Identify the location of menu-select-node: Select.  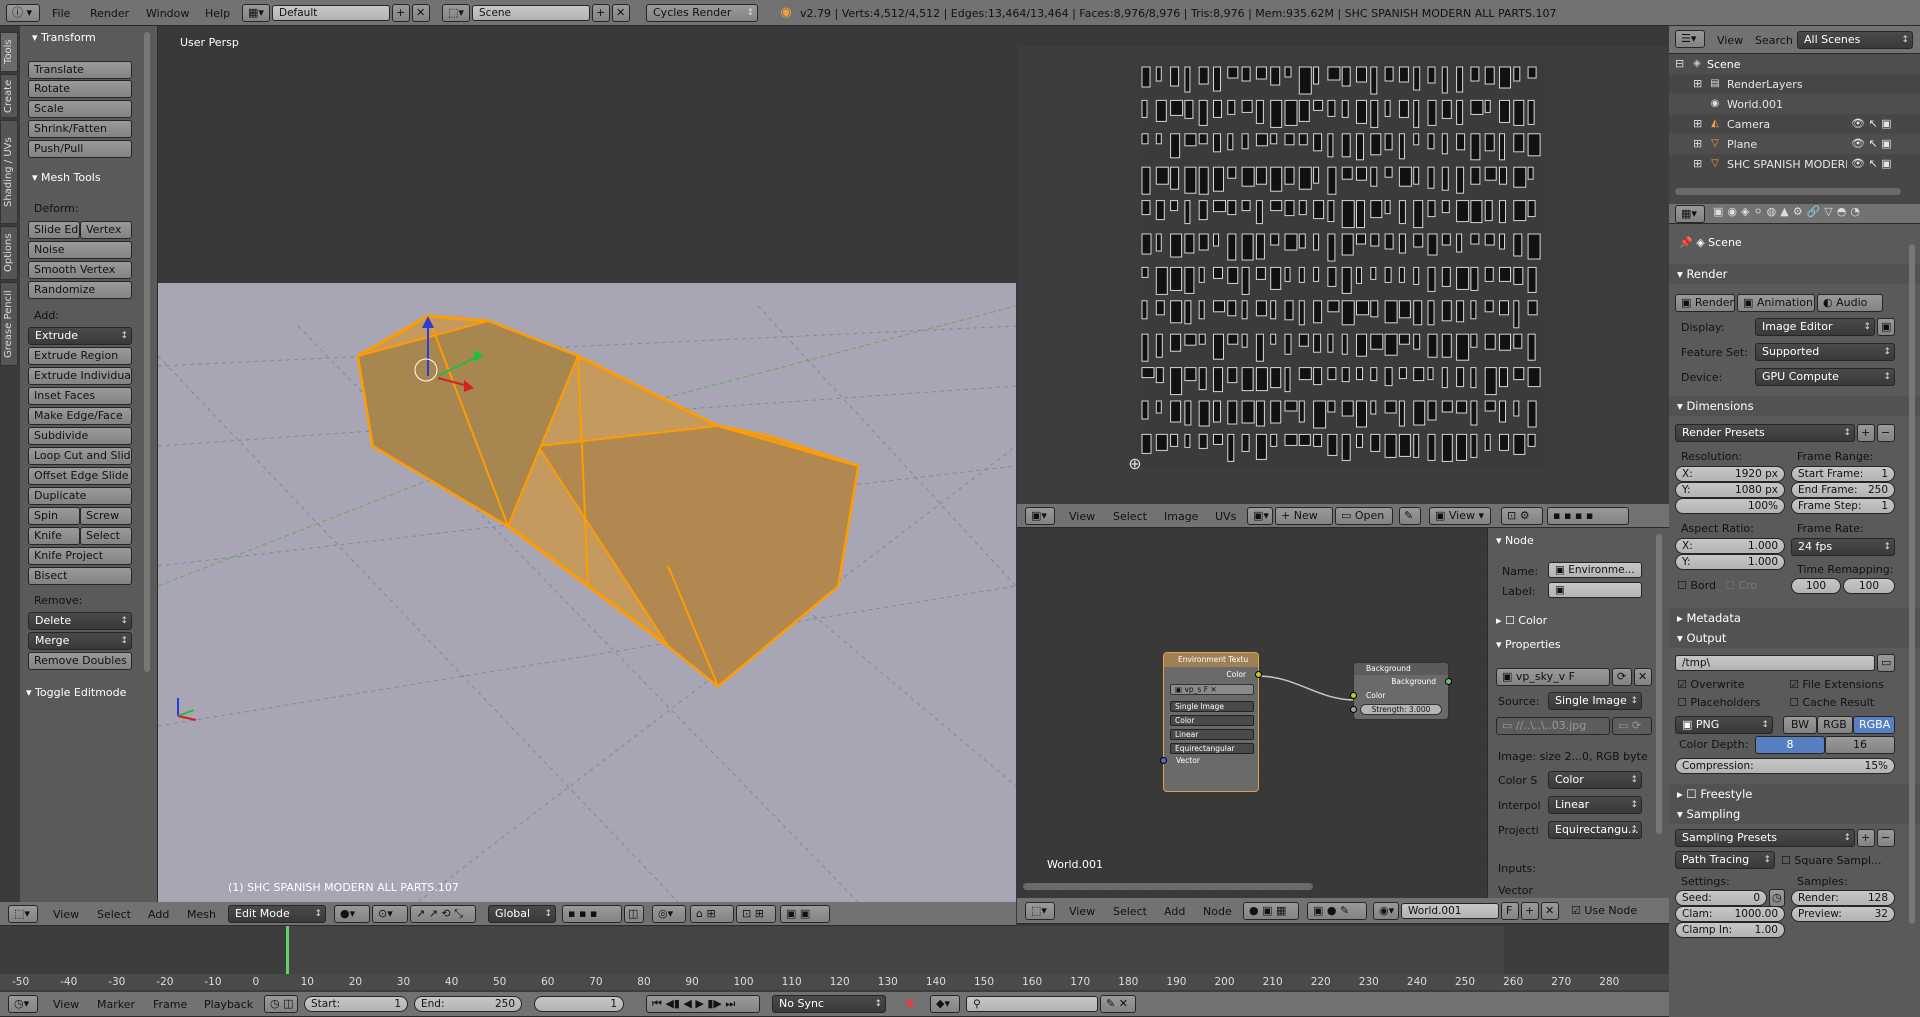
(1130, 911).